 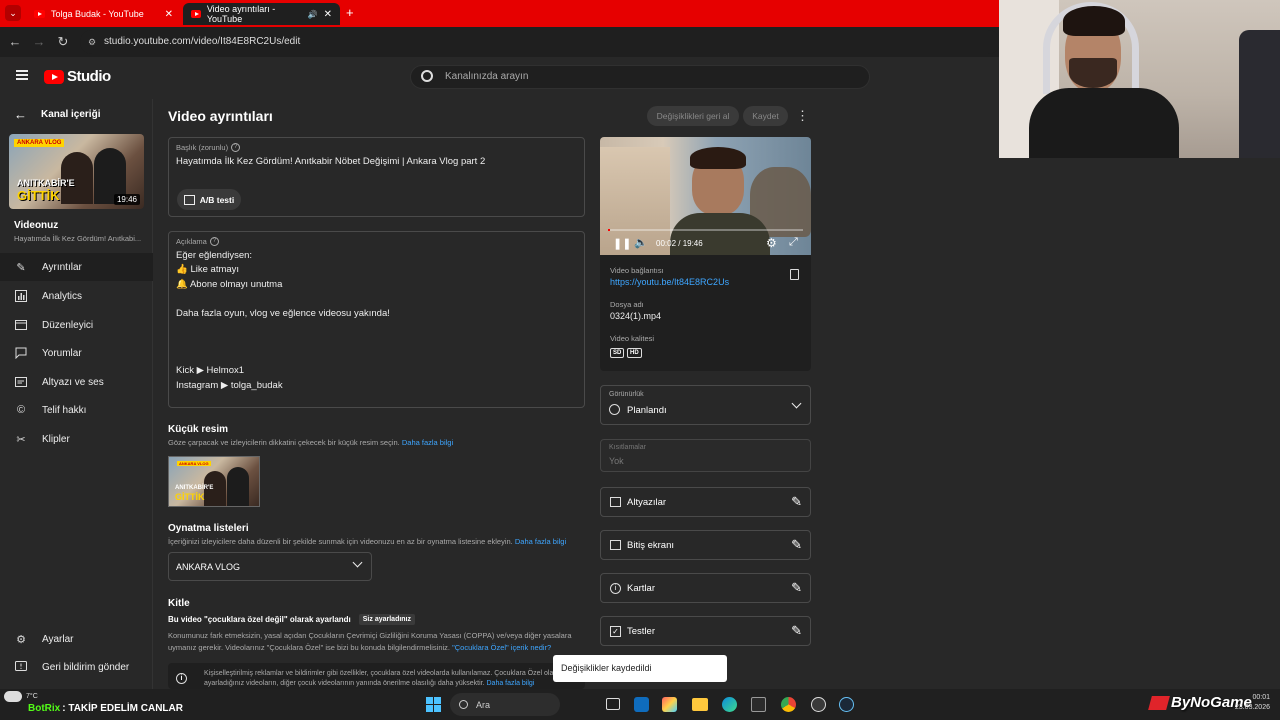 I want to click on saved-toast: Değişiklikler kaydedildi, so click(x=640, y=668).